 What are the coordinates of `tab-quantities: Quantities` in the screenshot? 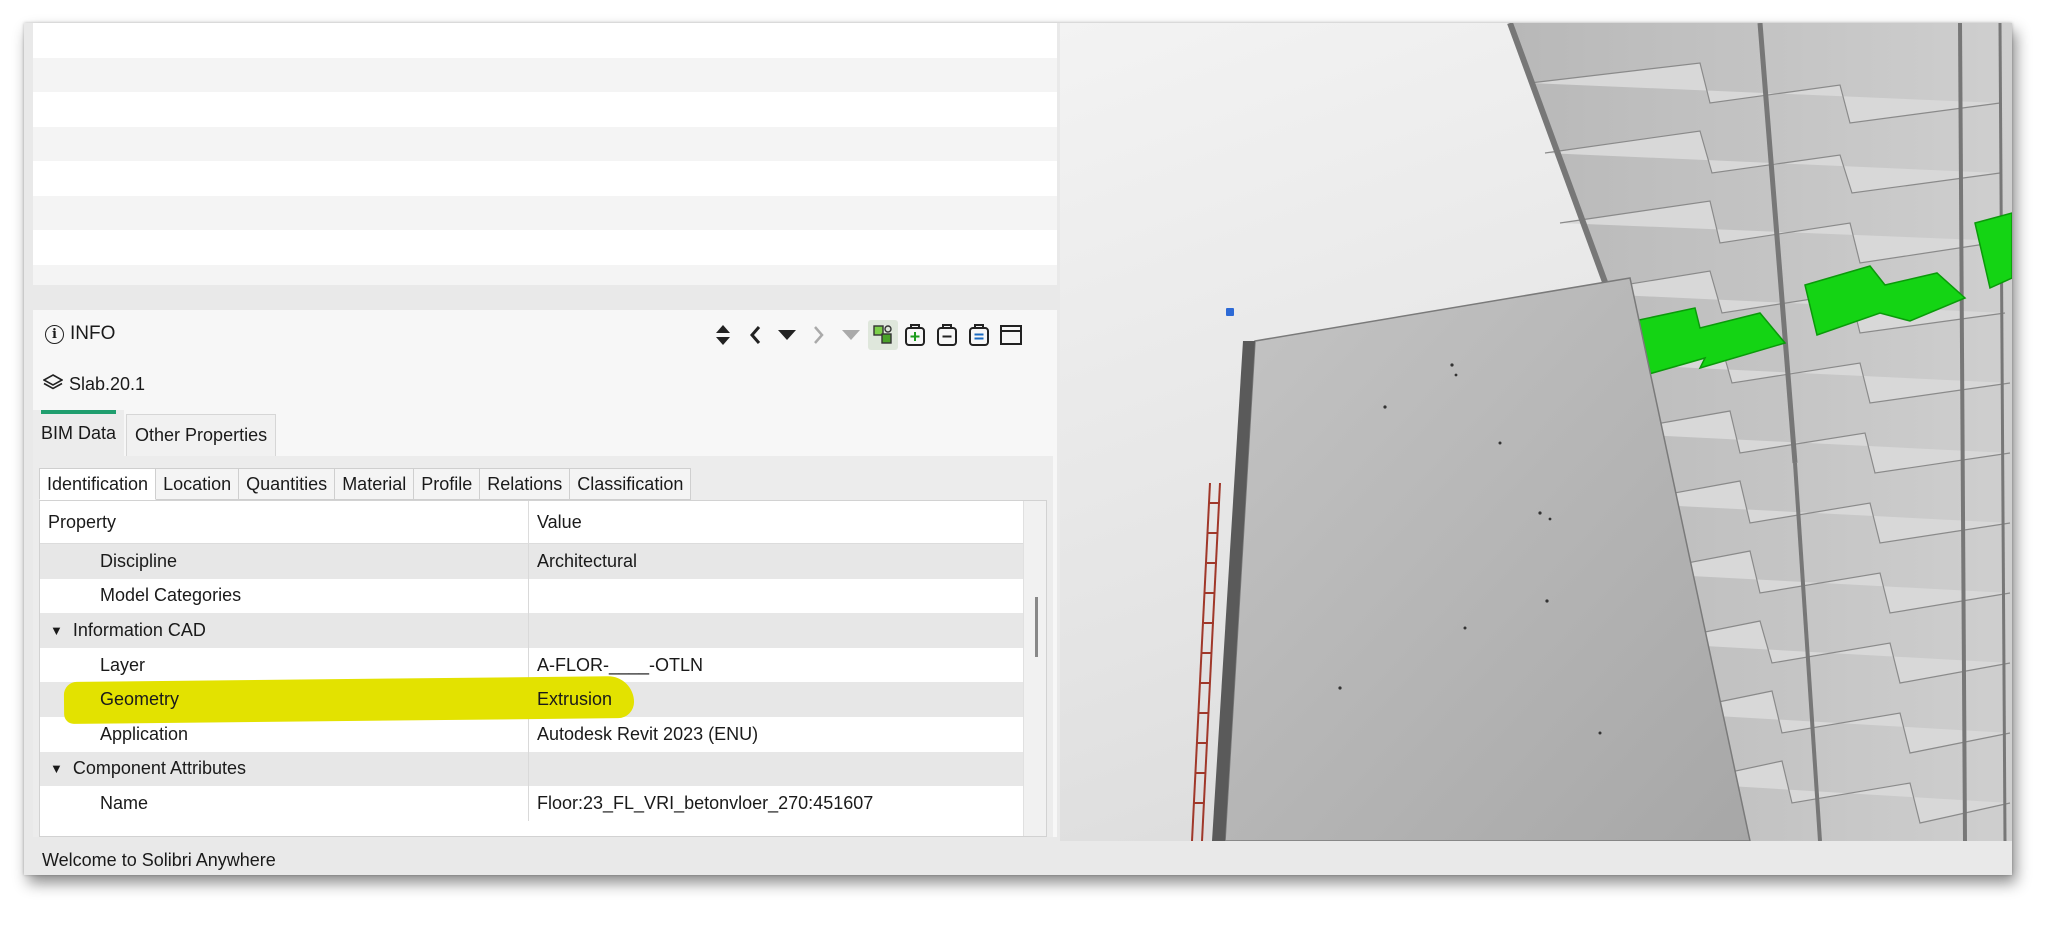 It's located at (287, 484).